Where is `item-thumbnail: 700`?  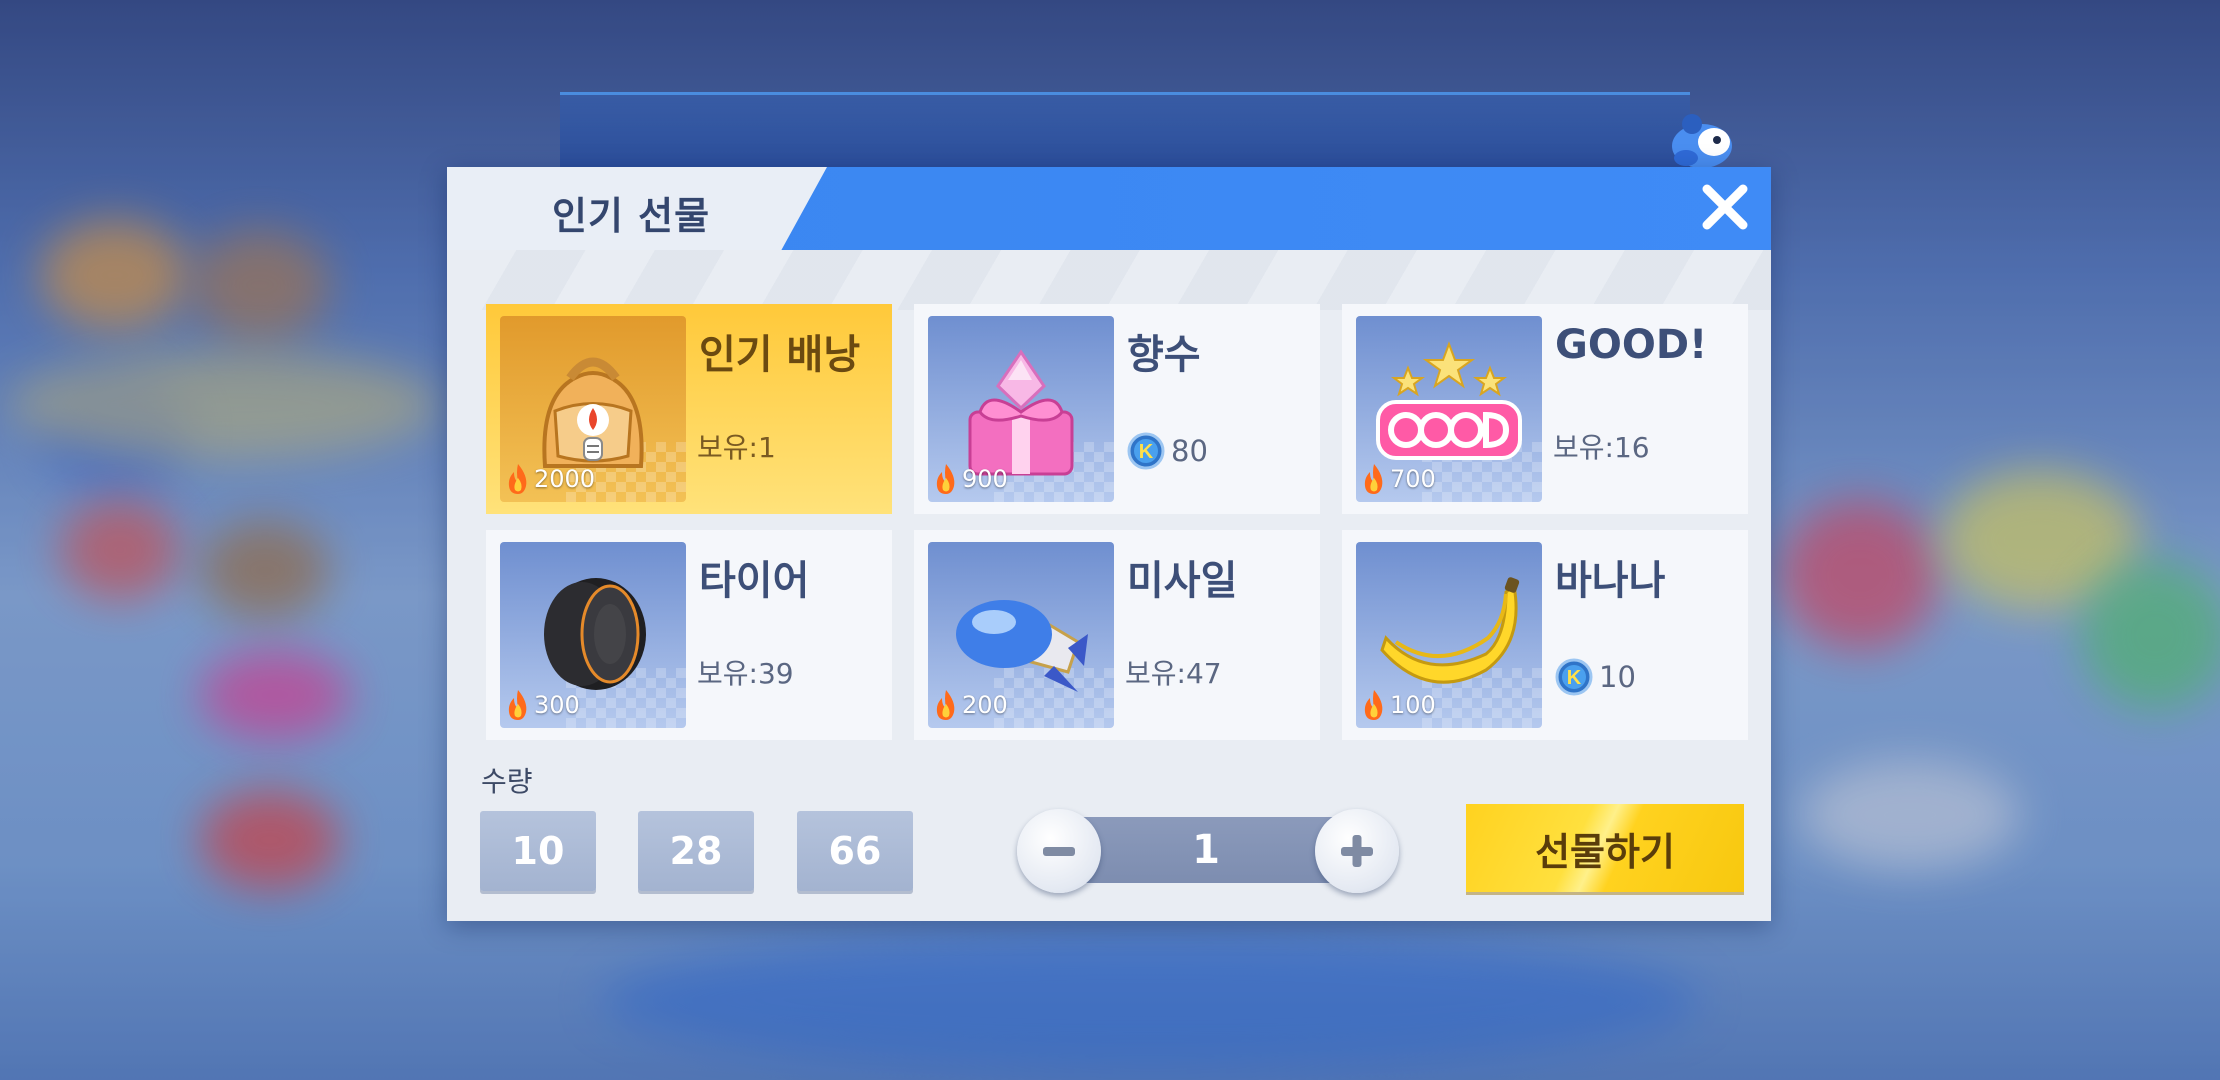 item-thumbnail: 700 is located at coordinates (1449, 409).